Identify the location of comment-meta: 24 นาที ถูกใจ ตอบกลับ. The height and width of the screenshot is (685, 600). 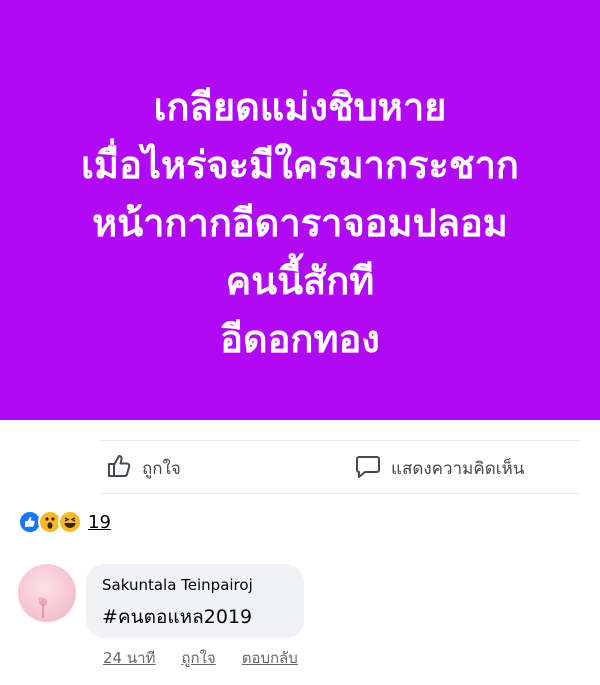
(200, 658).